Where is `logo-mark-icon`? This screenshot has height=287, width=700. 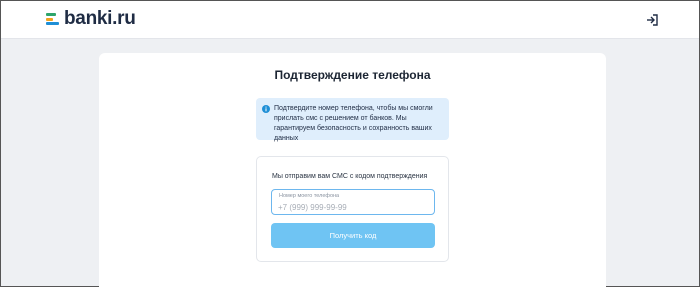
logo-mark-icon is located at coordinates (54, 19).